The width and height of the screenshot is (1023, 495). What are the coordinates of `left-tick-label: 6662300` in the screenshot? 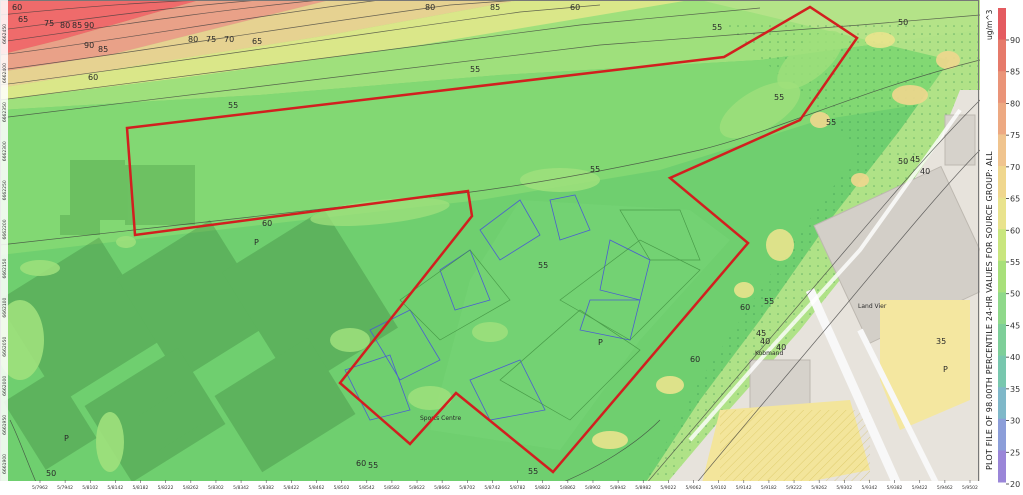 It's located at (5, 151).